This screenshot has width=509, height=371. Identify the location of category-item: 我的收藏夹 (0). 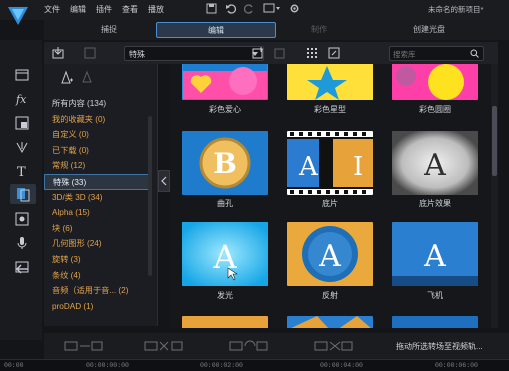
(97, 120).